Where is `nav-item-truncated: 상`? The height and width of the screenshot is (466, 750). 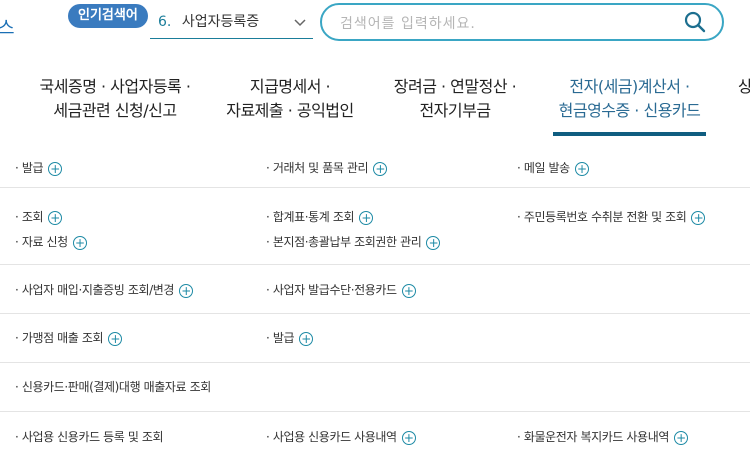
nav-item-truncated: 상 is located at coordinates (744, 87).